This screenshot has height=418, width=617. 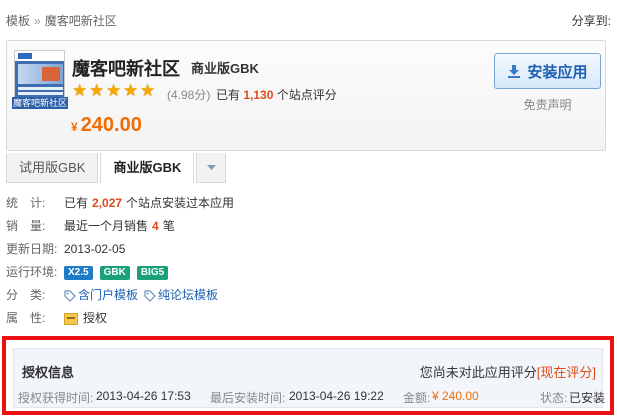 I want to click on app-price: ¥240.00, so click(x=106, y=125).